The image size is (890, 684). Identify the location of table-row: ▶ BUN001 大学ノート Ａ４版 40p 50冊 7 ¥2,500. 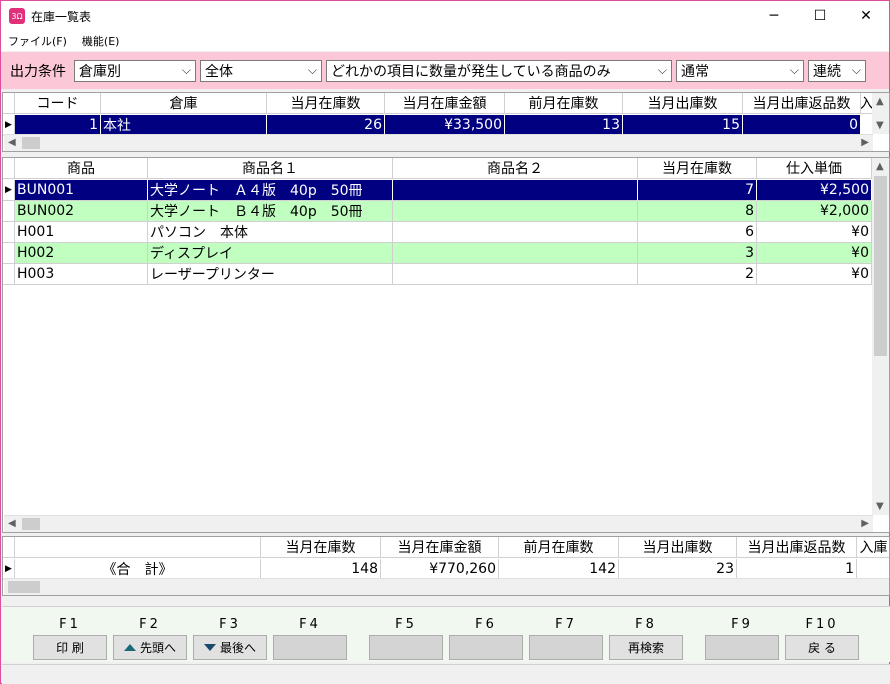
(437, 190).